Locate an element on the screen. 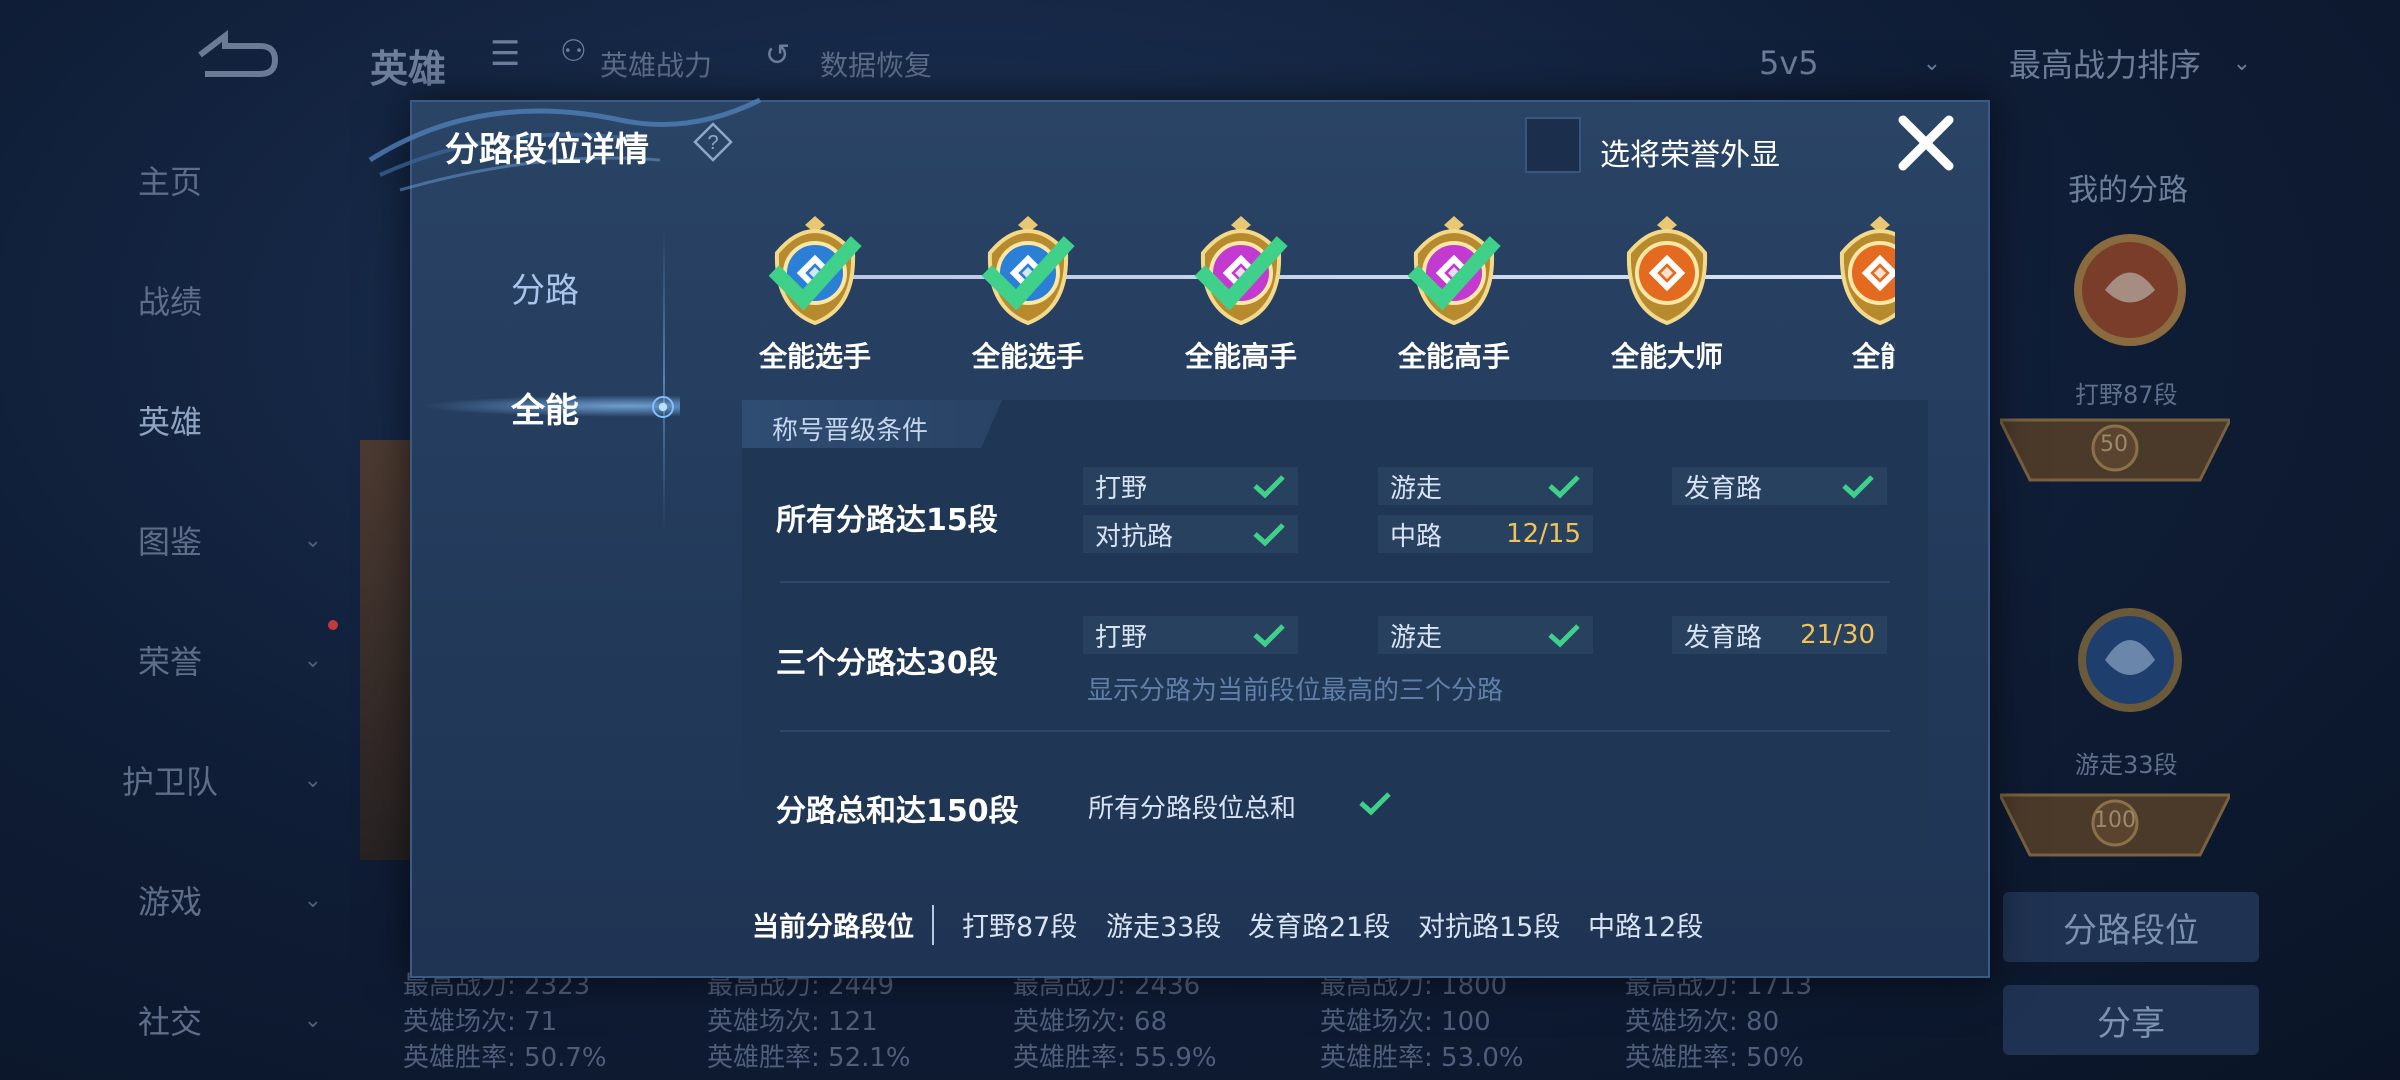 Image resolution: width=2400 pixels, height=1080 pixels. current-rank-item: 游走33段 is located at coordinates (1164, 927).